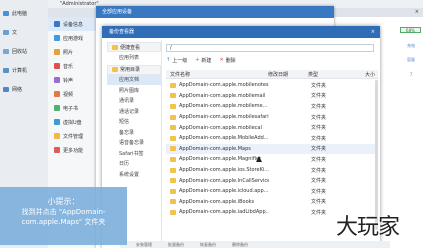 This screenshot has width=423, height=248. I want to click on battery-badge: 68%, so click(410, 30).